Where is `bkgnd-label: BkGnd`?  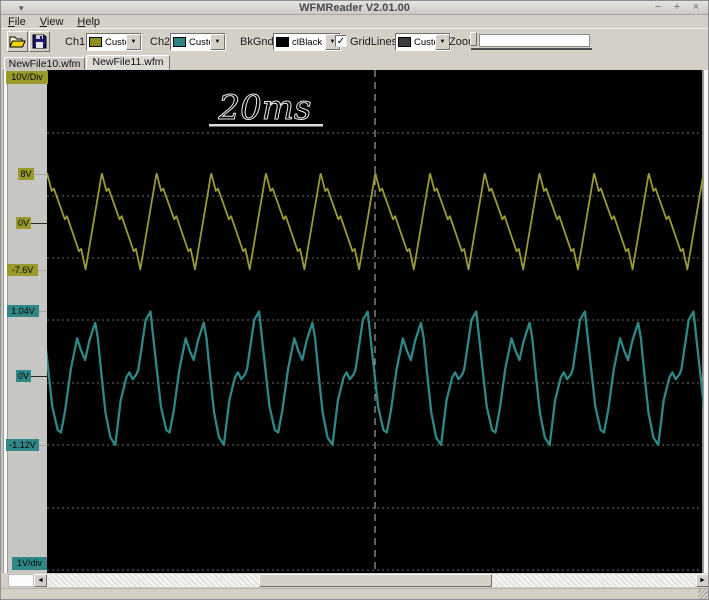 bkgnd-label: BkGnd is located at coordinates (257, 42).